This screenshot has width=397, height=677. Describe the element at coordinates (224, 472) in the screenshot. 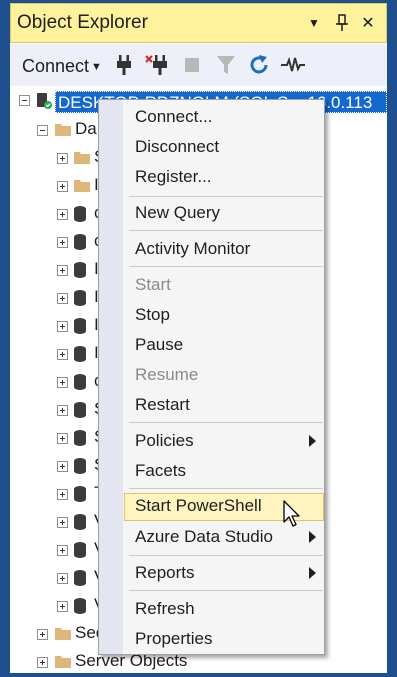

I see `menu-item-facets: Facets` at that location.